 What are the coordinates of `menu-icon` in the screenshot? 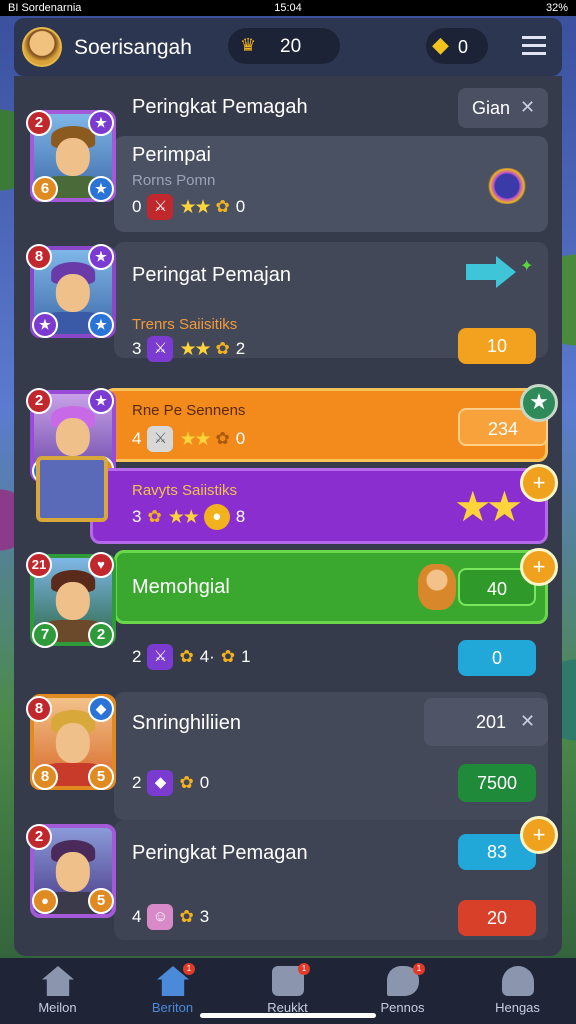 It's located at (534, 45).